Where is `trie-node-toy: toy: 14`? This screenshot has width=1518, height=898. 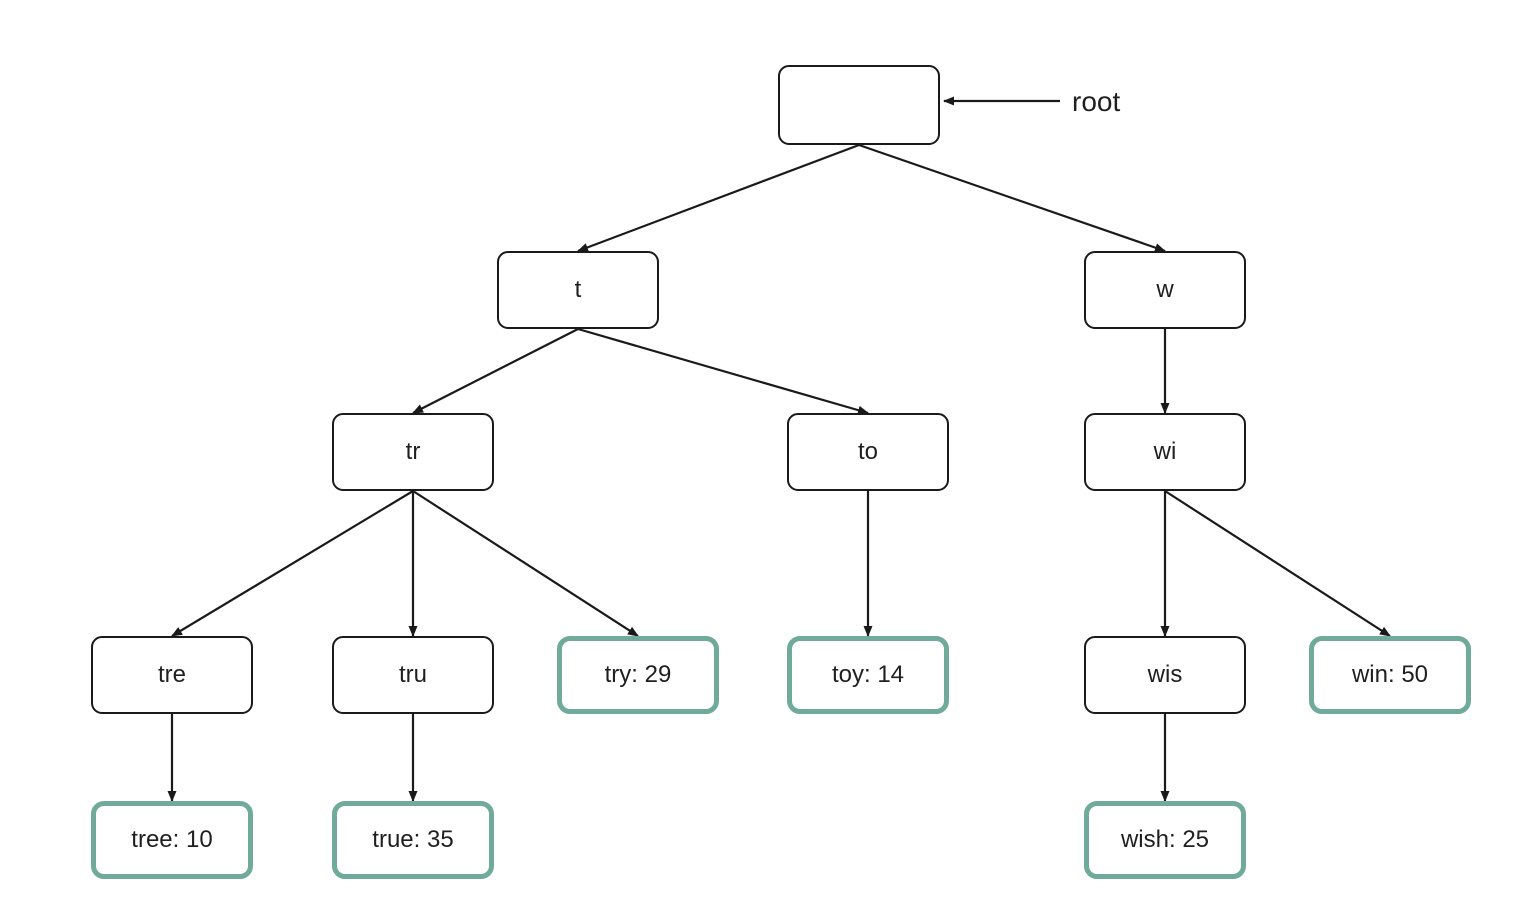 trie-node-toy: toy: 14 is located at coordinates (868, 675).